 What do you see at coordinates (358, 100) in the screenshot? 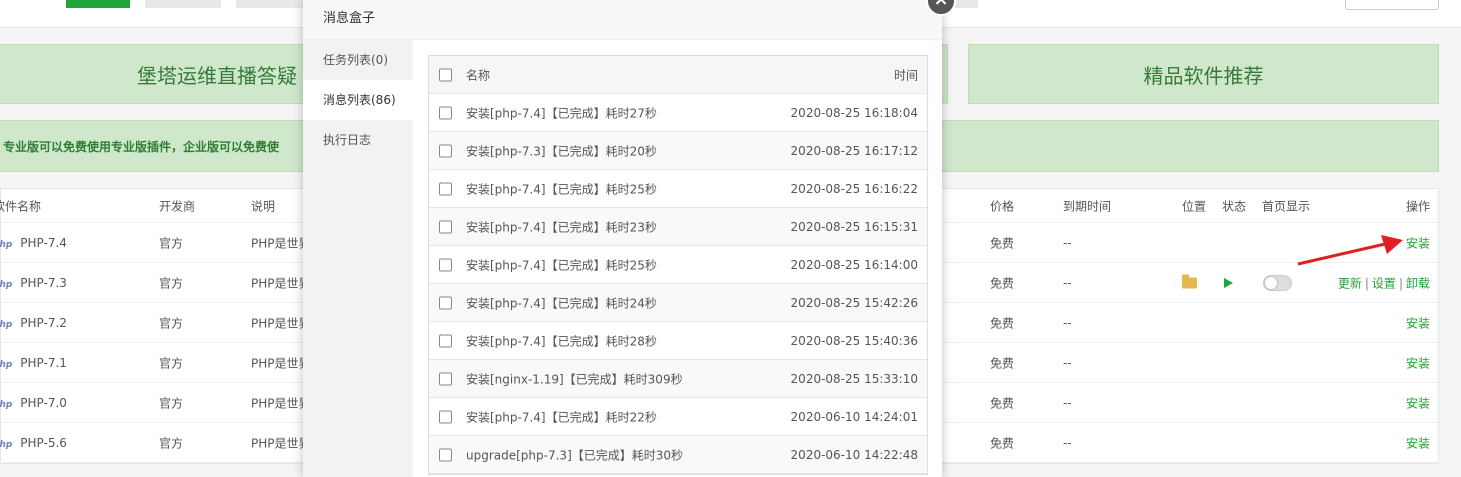
I see `tab-message-list: 消息列表(86)` at bounding box center [358, 100].